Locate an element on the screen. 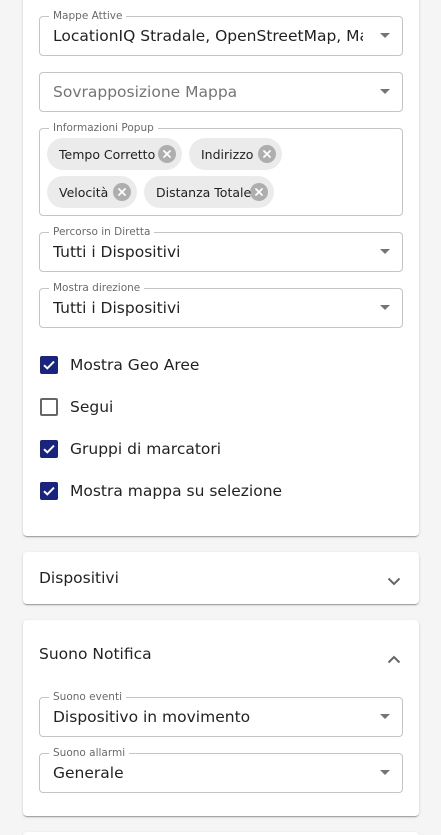 Image resolution: width=441 pixels, height=835 pixels. chip-label: Indirizzo is located at coordinates (227, 154).